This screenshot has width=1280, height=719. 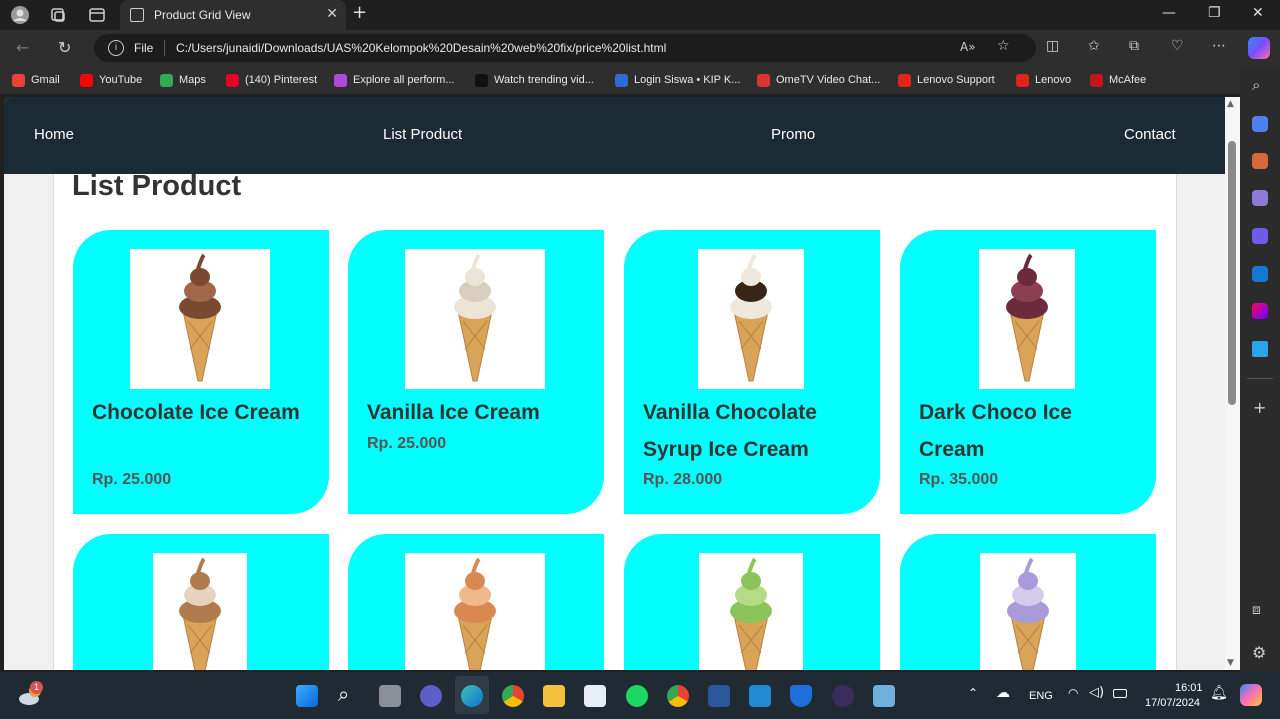 I want to click on send-icon, so click(x=1260, y=349).